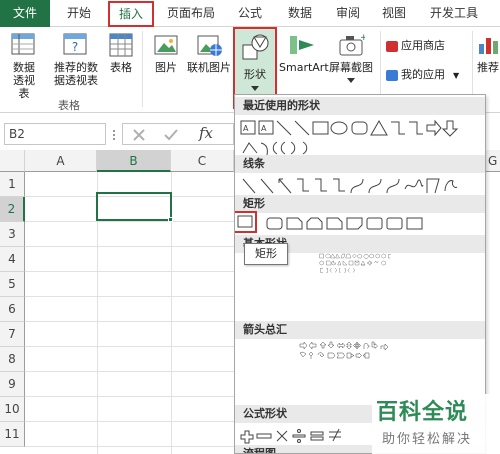 This screenshot has height=454, width=500. What do you see at coordinates (12, 309) in the screenshot?
I see `row-header: 6` at bounding box center [12, 309].